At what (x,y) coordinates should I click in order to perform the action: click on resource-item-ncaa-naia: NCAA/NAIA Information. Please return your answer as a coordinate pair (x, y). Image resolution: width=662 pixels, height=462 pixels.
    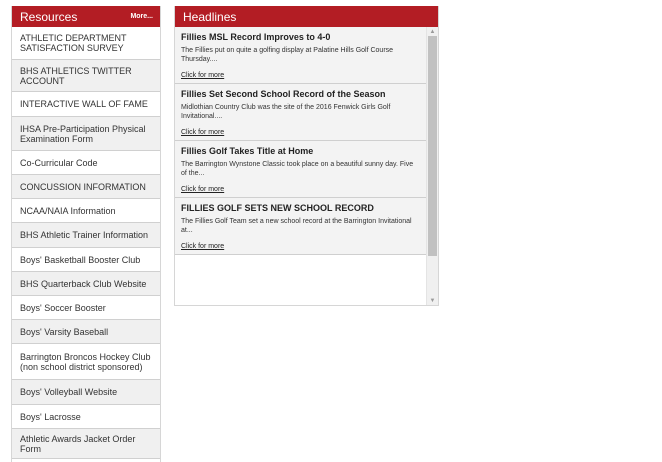
    Looking at the image, I should click on (86, 211).